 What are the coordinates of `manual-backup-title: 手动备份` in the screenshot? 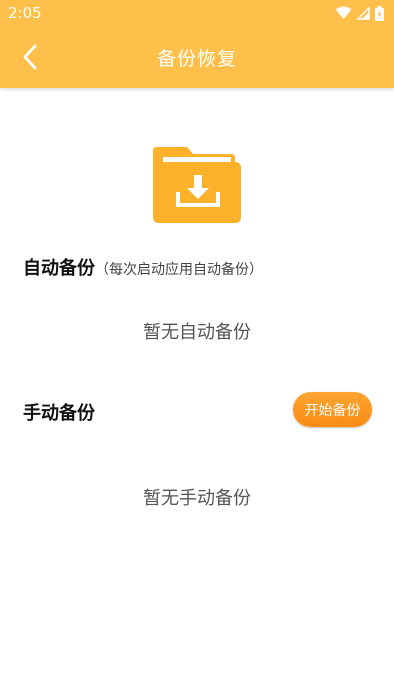 It's located at (59, 413).